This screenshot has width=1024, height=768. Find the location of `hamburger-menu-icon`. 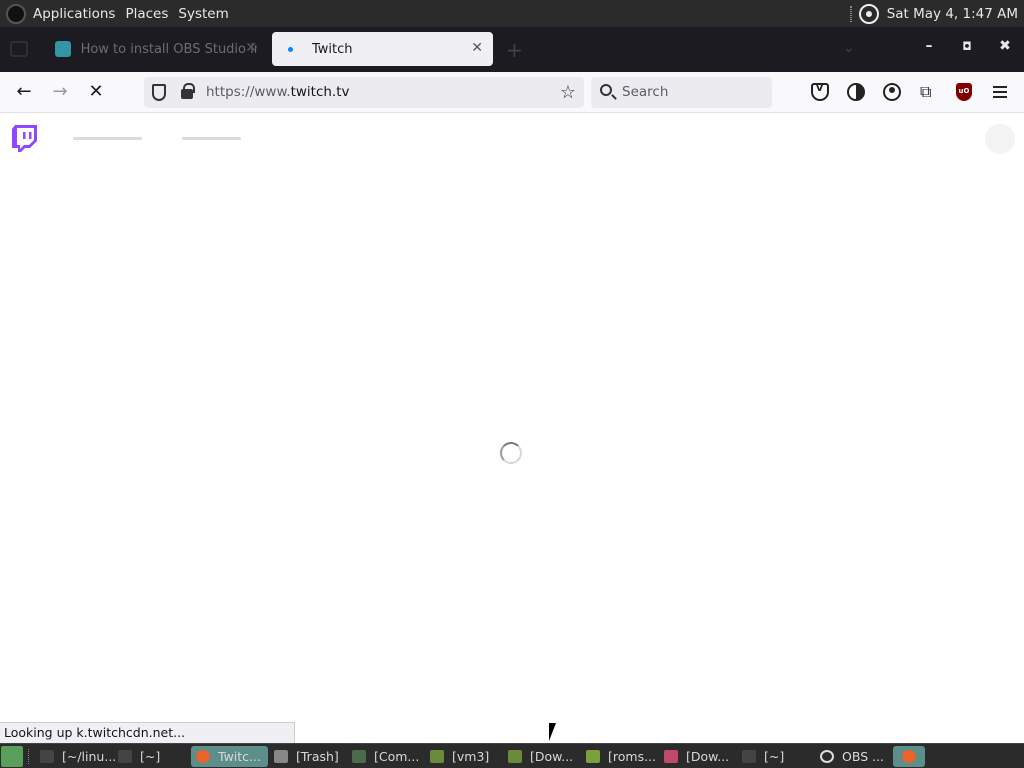

hamburger-menu-icon is located at coordinates (1000, 92).